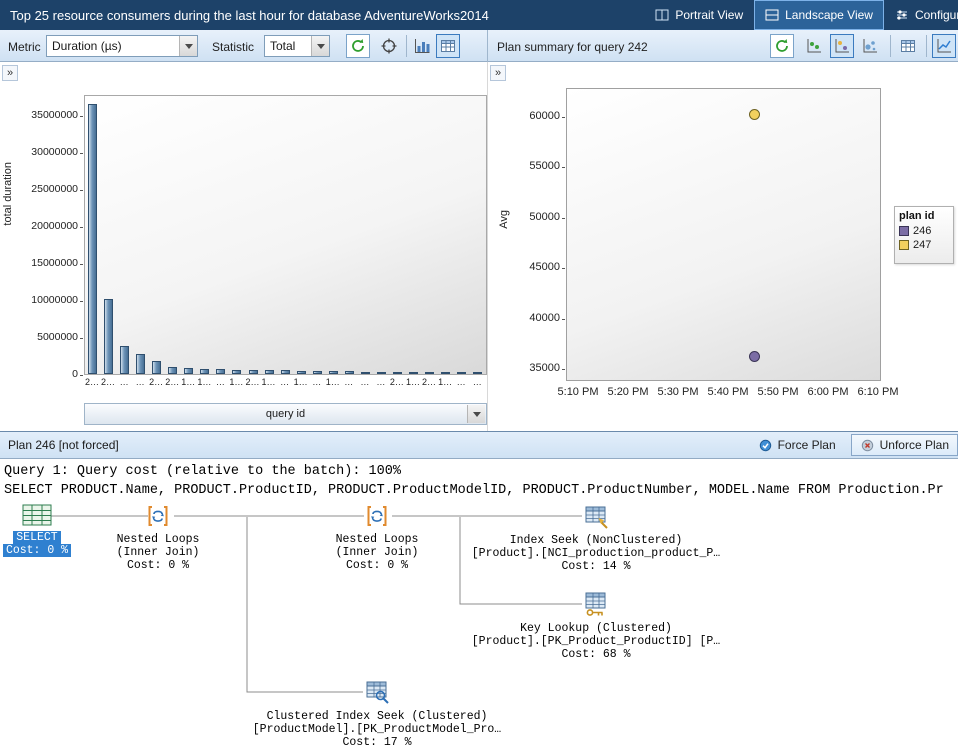 Image resolution: width=958 pixels, height=756 pixels. I want to click on x-axis-tick-label: 5:40 PM, so click(728, 392).